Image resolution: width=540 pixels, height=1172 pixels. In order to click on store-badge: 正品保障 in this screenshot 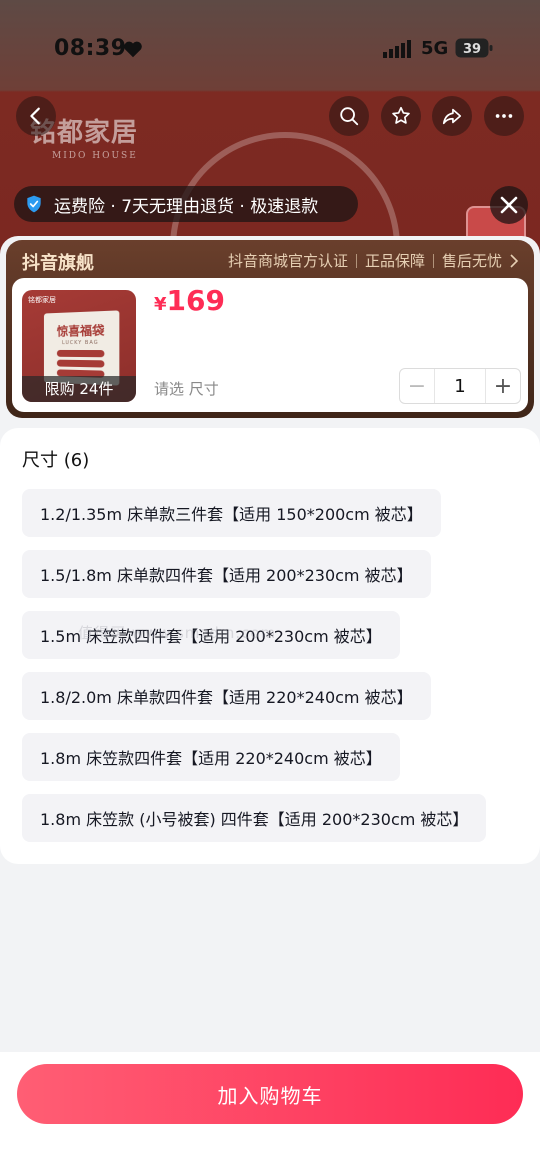, I will do `click(394, 261)`.